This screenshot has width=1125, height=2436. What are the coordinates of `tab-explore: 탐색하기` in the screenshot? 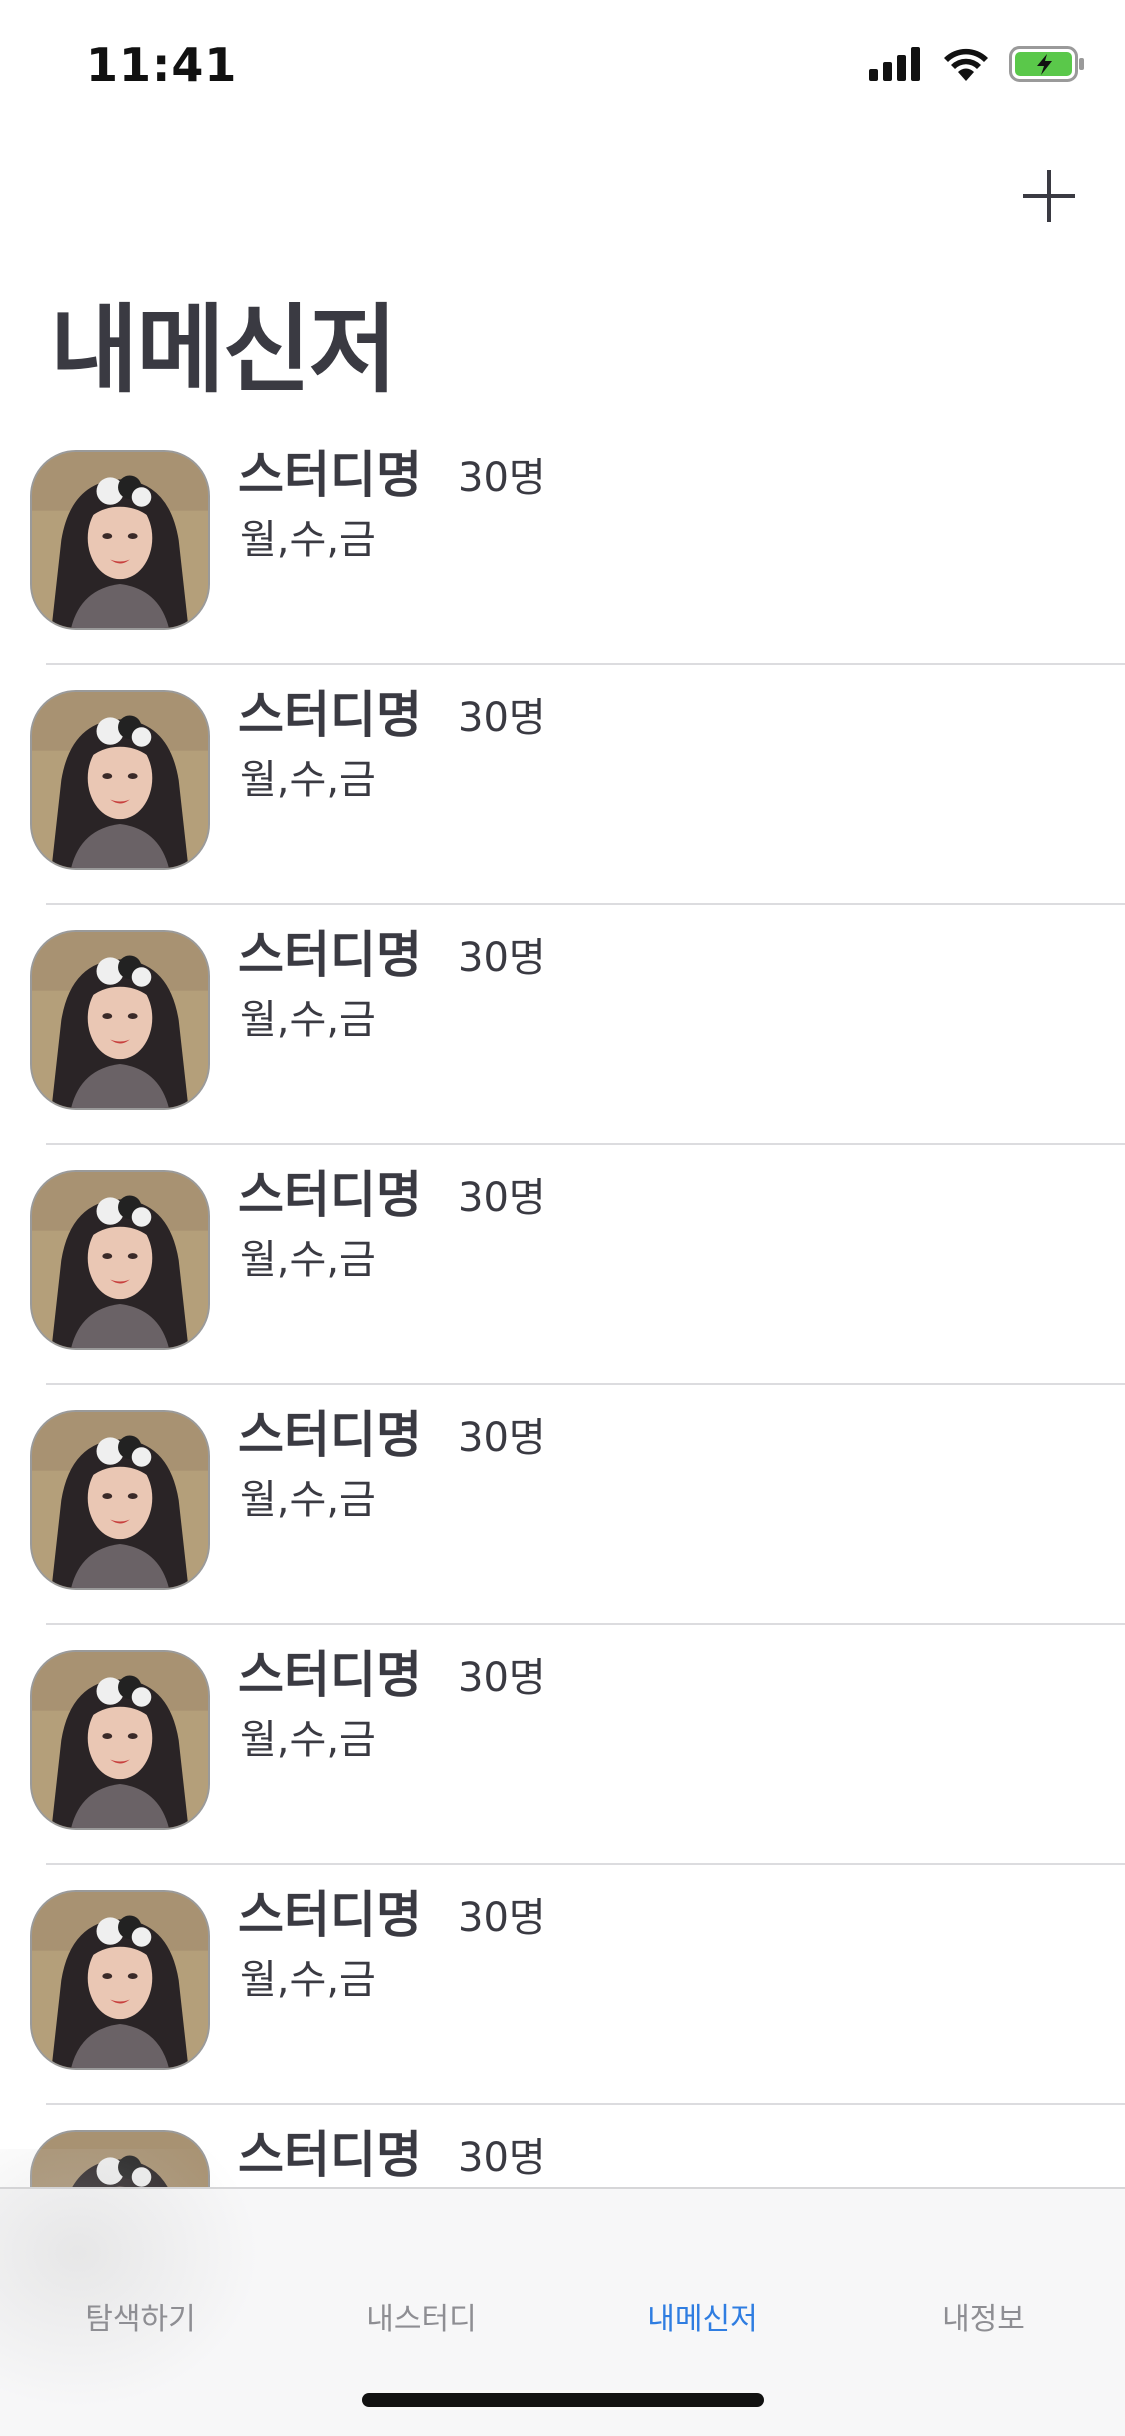 It's located at (140, 2316).